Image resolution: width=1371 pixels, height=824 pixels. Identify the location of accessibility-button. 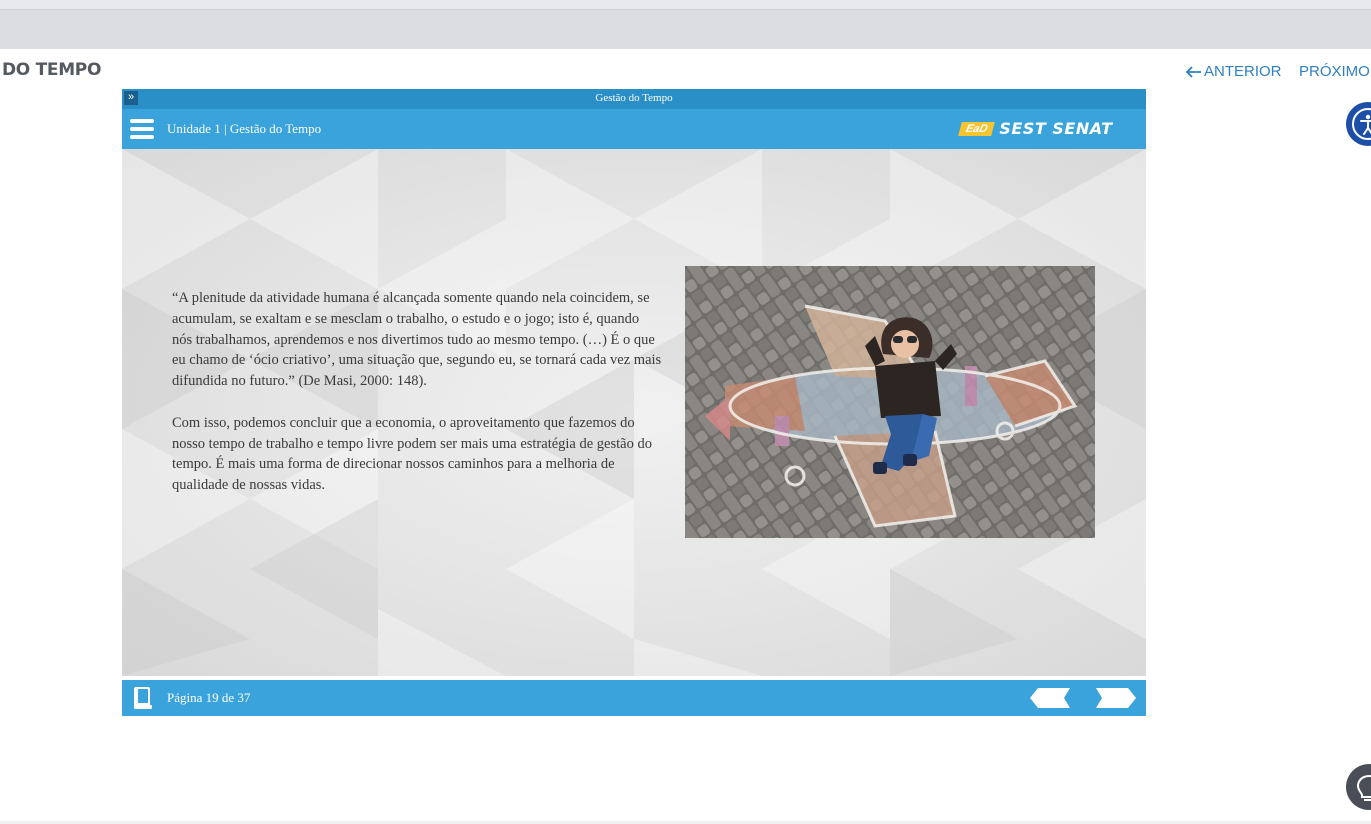
(1358, 124).